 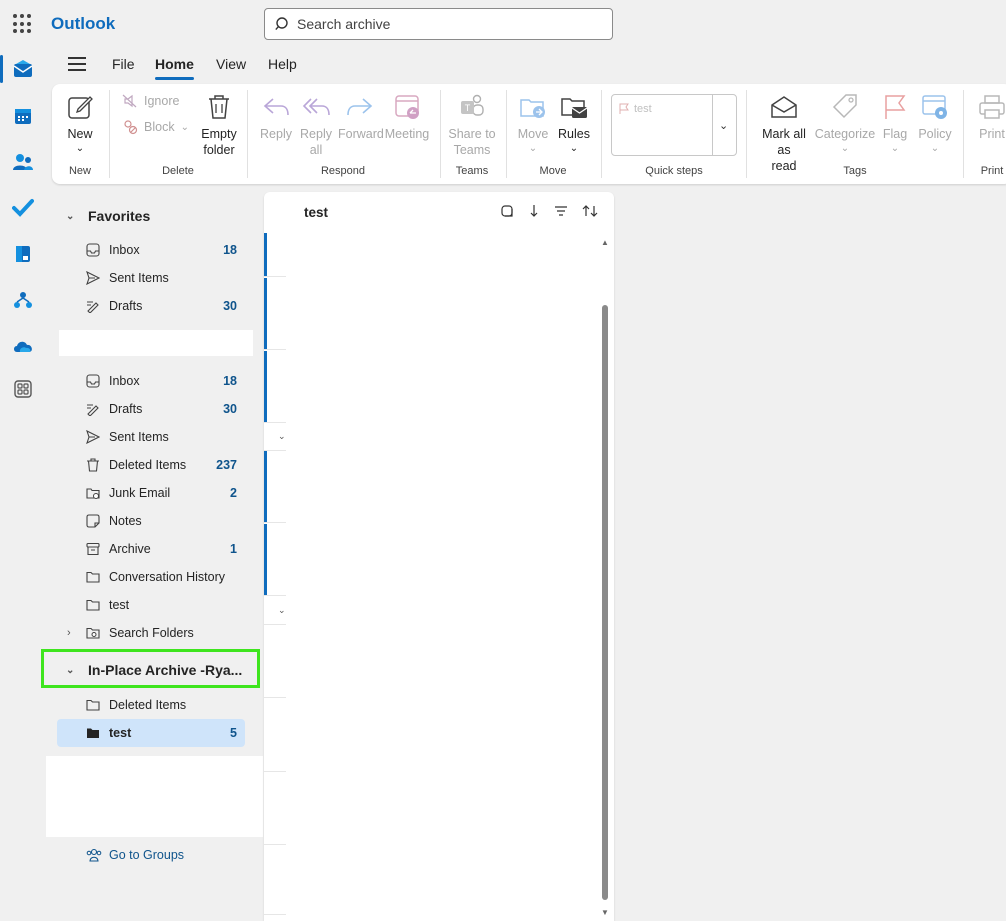 I want to click on empty-folder-button: Empty folder, so click(x=219, y=125).